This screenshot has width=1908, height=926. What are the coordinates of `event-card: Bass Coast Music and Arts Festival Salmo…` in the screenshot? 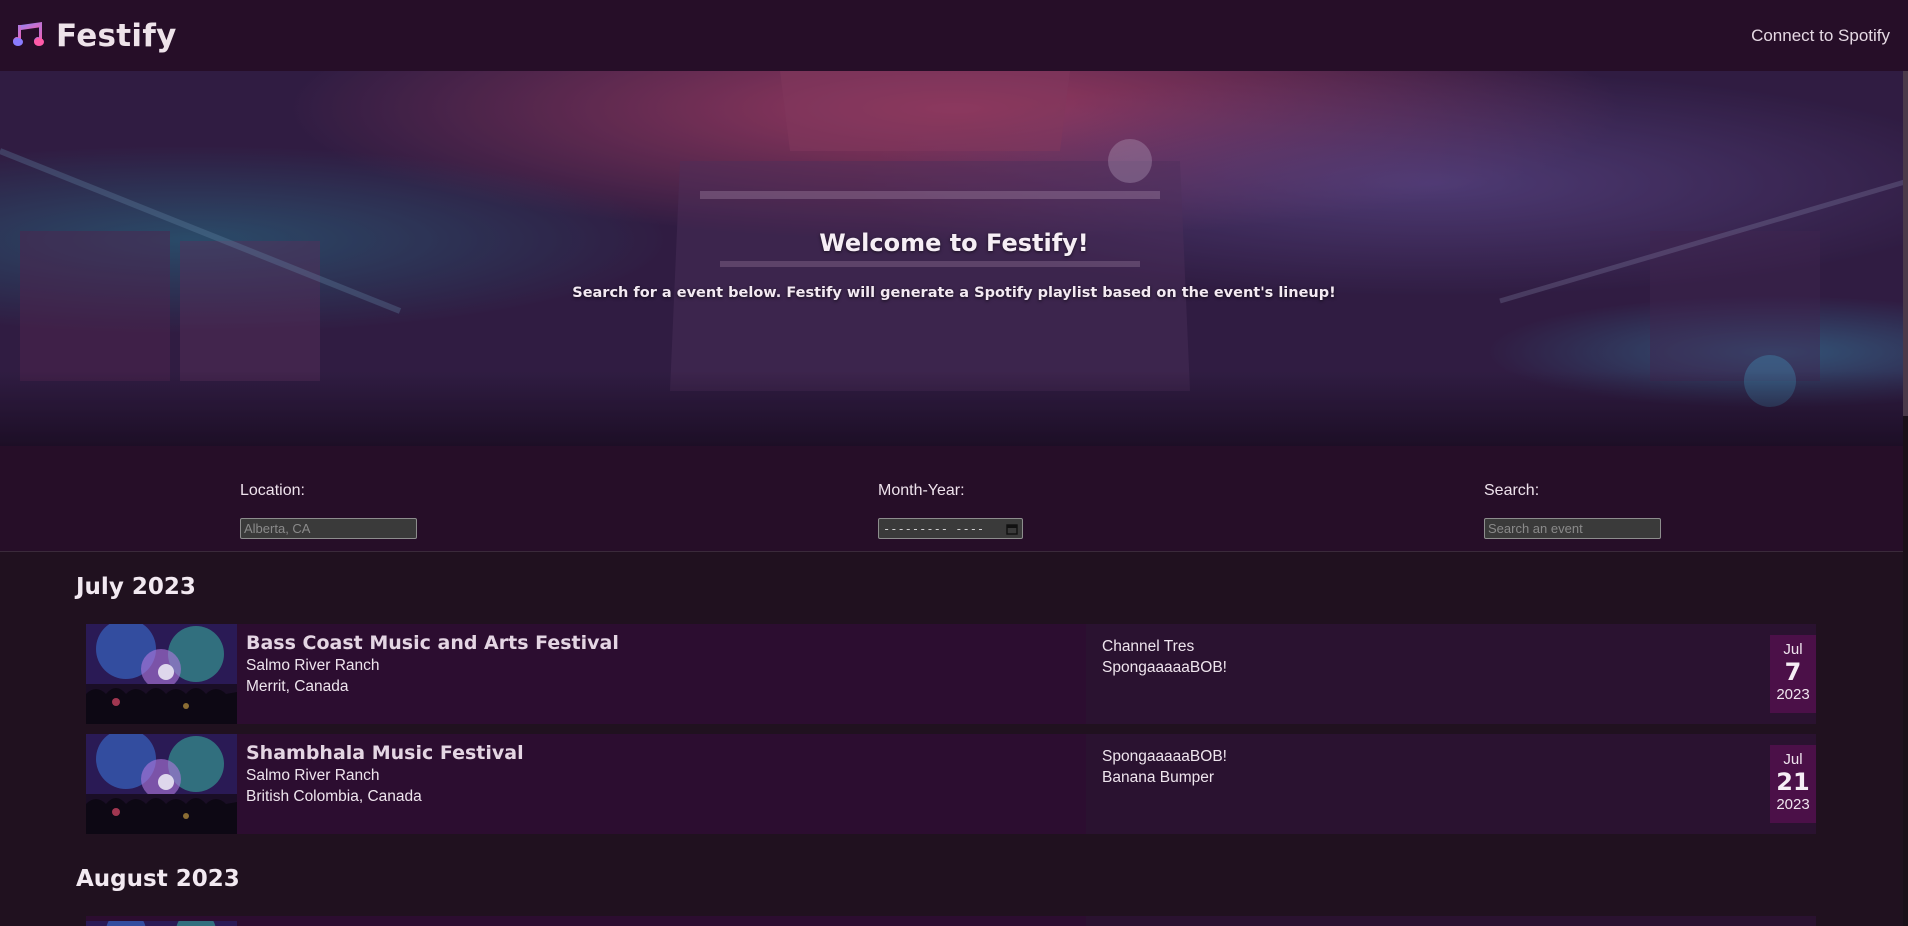 It's located at (951, 674).